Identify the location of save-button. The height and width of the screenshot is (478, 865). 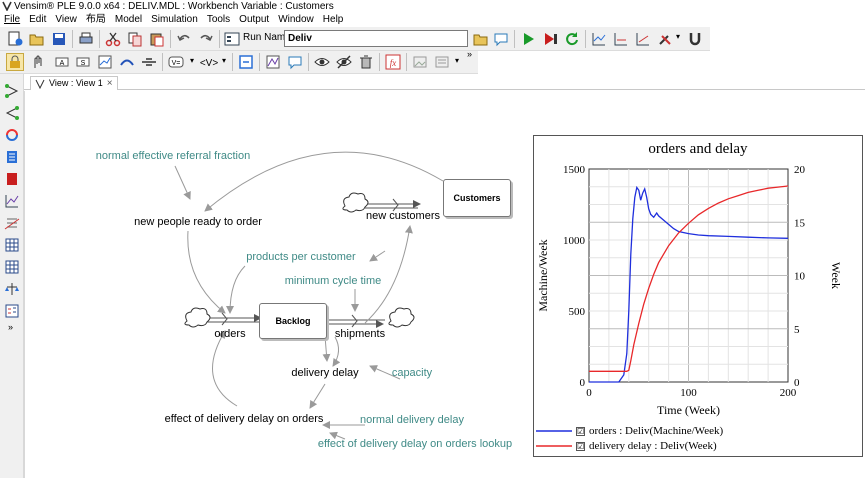
(59, 39).